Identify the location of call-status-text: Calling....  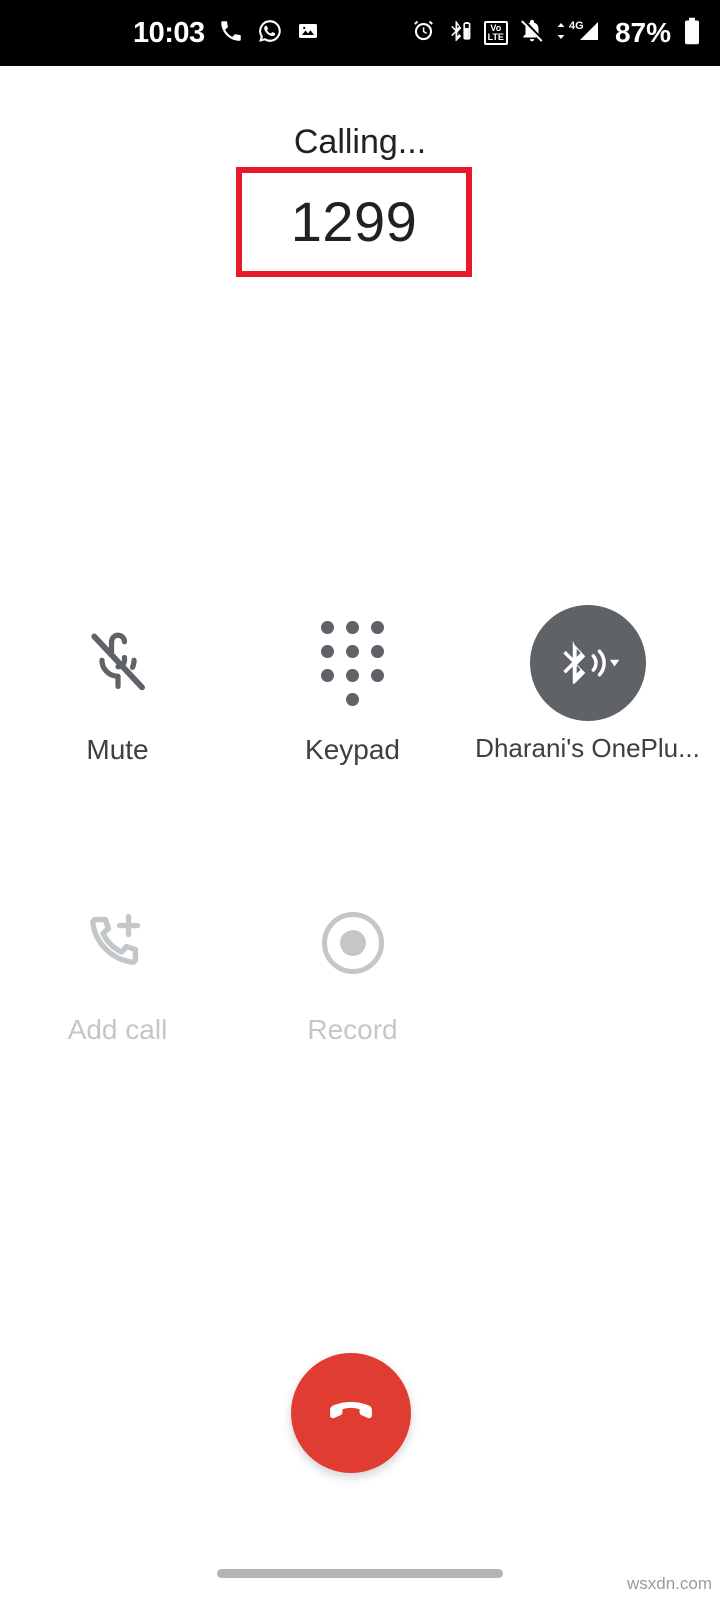
(360, 142).